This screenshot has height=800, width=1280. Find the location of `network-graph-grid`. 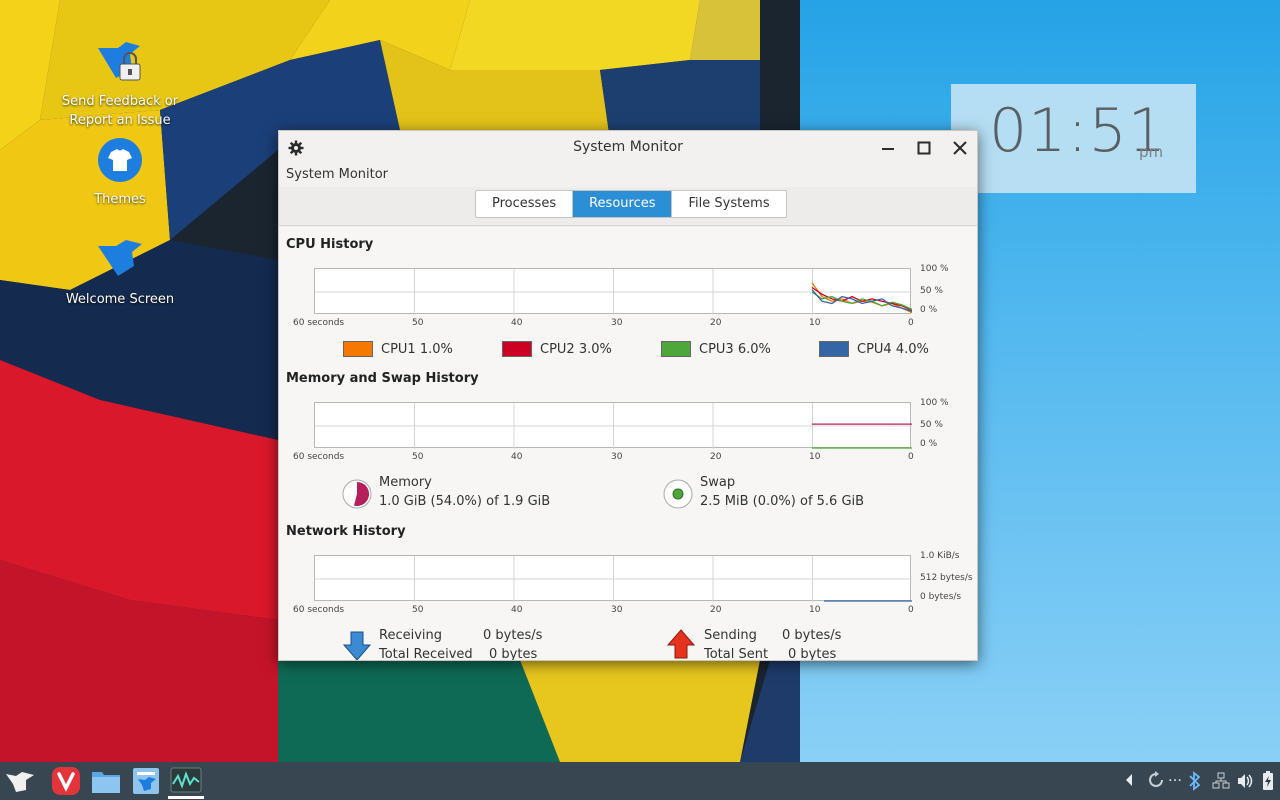

network-graph-grid is located at coordinates (613, 579).